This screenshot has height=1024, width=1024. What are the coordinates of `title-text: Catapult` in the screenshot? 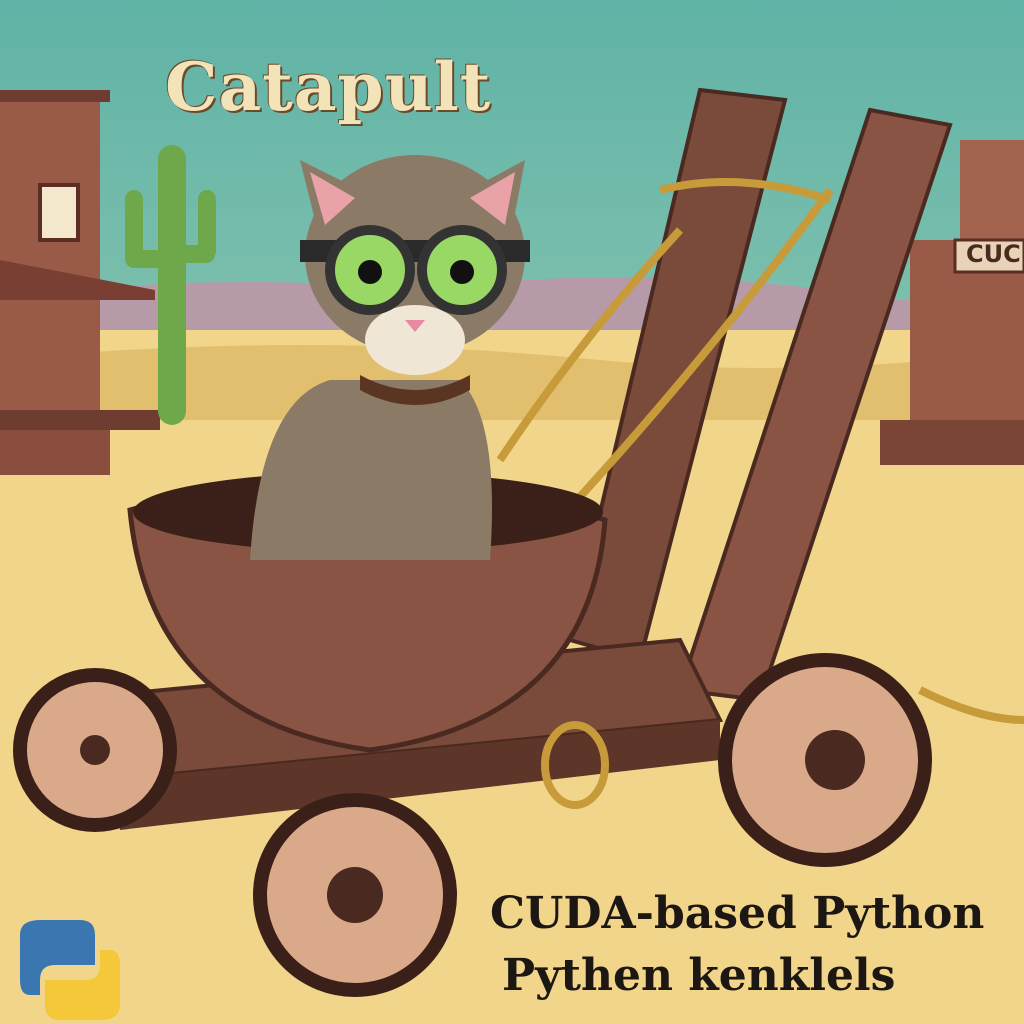 It's located at (328, 87).